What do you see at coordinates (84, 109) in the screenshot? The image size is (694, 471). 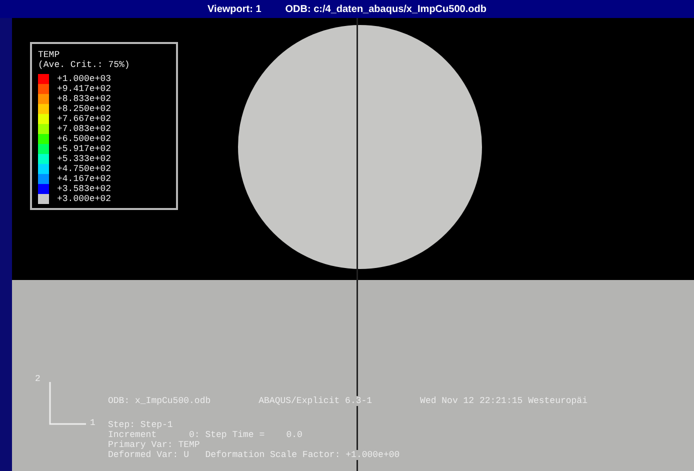 I see `legend-value: +8.250e+02` at bounding box center [84, 109].